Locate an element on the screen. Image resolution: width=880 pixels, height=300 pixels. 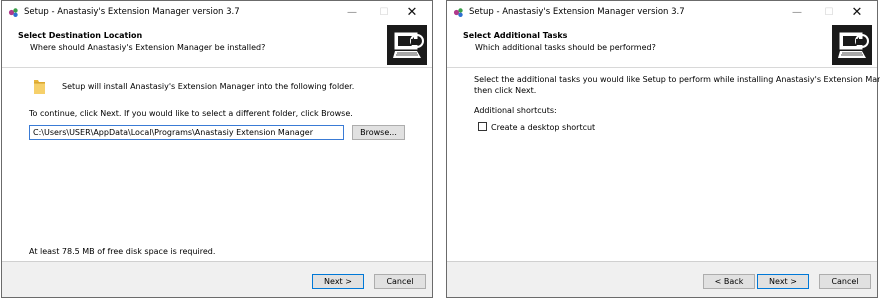
page-title: Select Destination Location is located at coordinates (80, 35).